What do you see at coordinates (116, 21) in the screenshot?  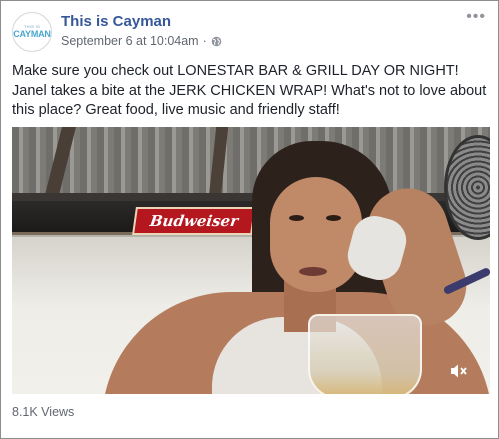 I see `page-name-link: This is Cayman` at bounding box center [116, 21].